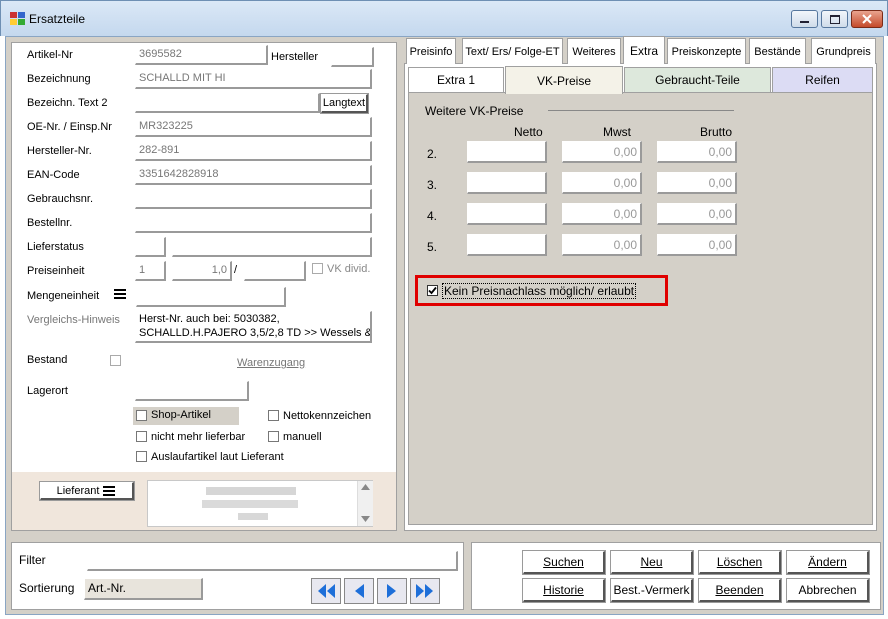 This screenshot has height=619, width=888. Describe the element at coordinates (78, 490) in the screenshot. I see `lieferant-button-label: Lieferant` at that location.